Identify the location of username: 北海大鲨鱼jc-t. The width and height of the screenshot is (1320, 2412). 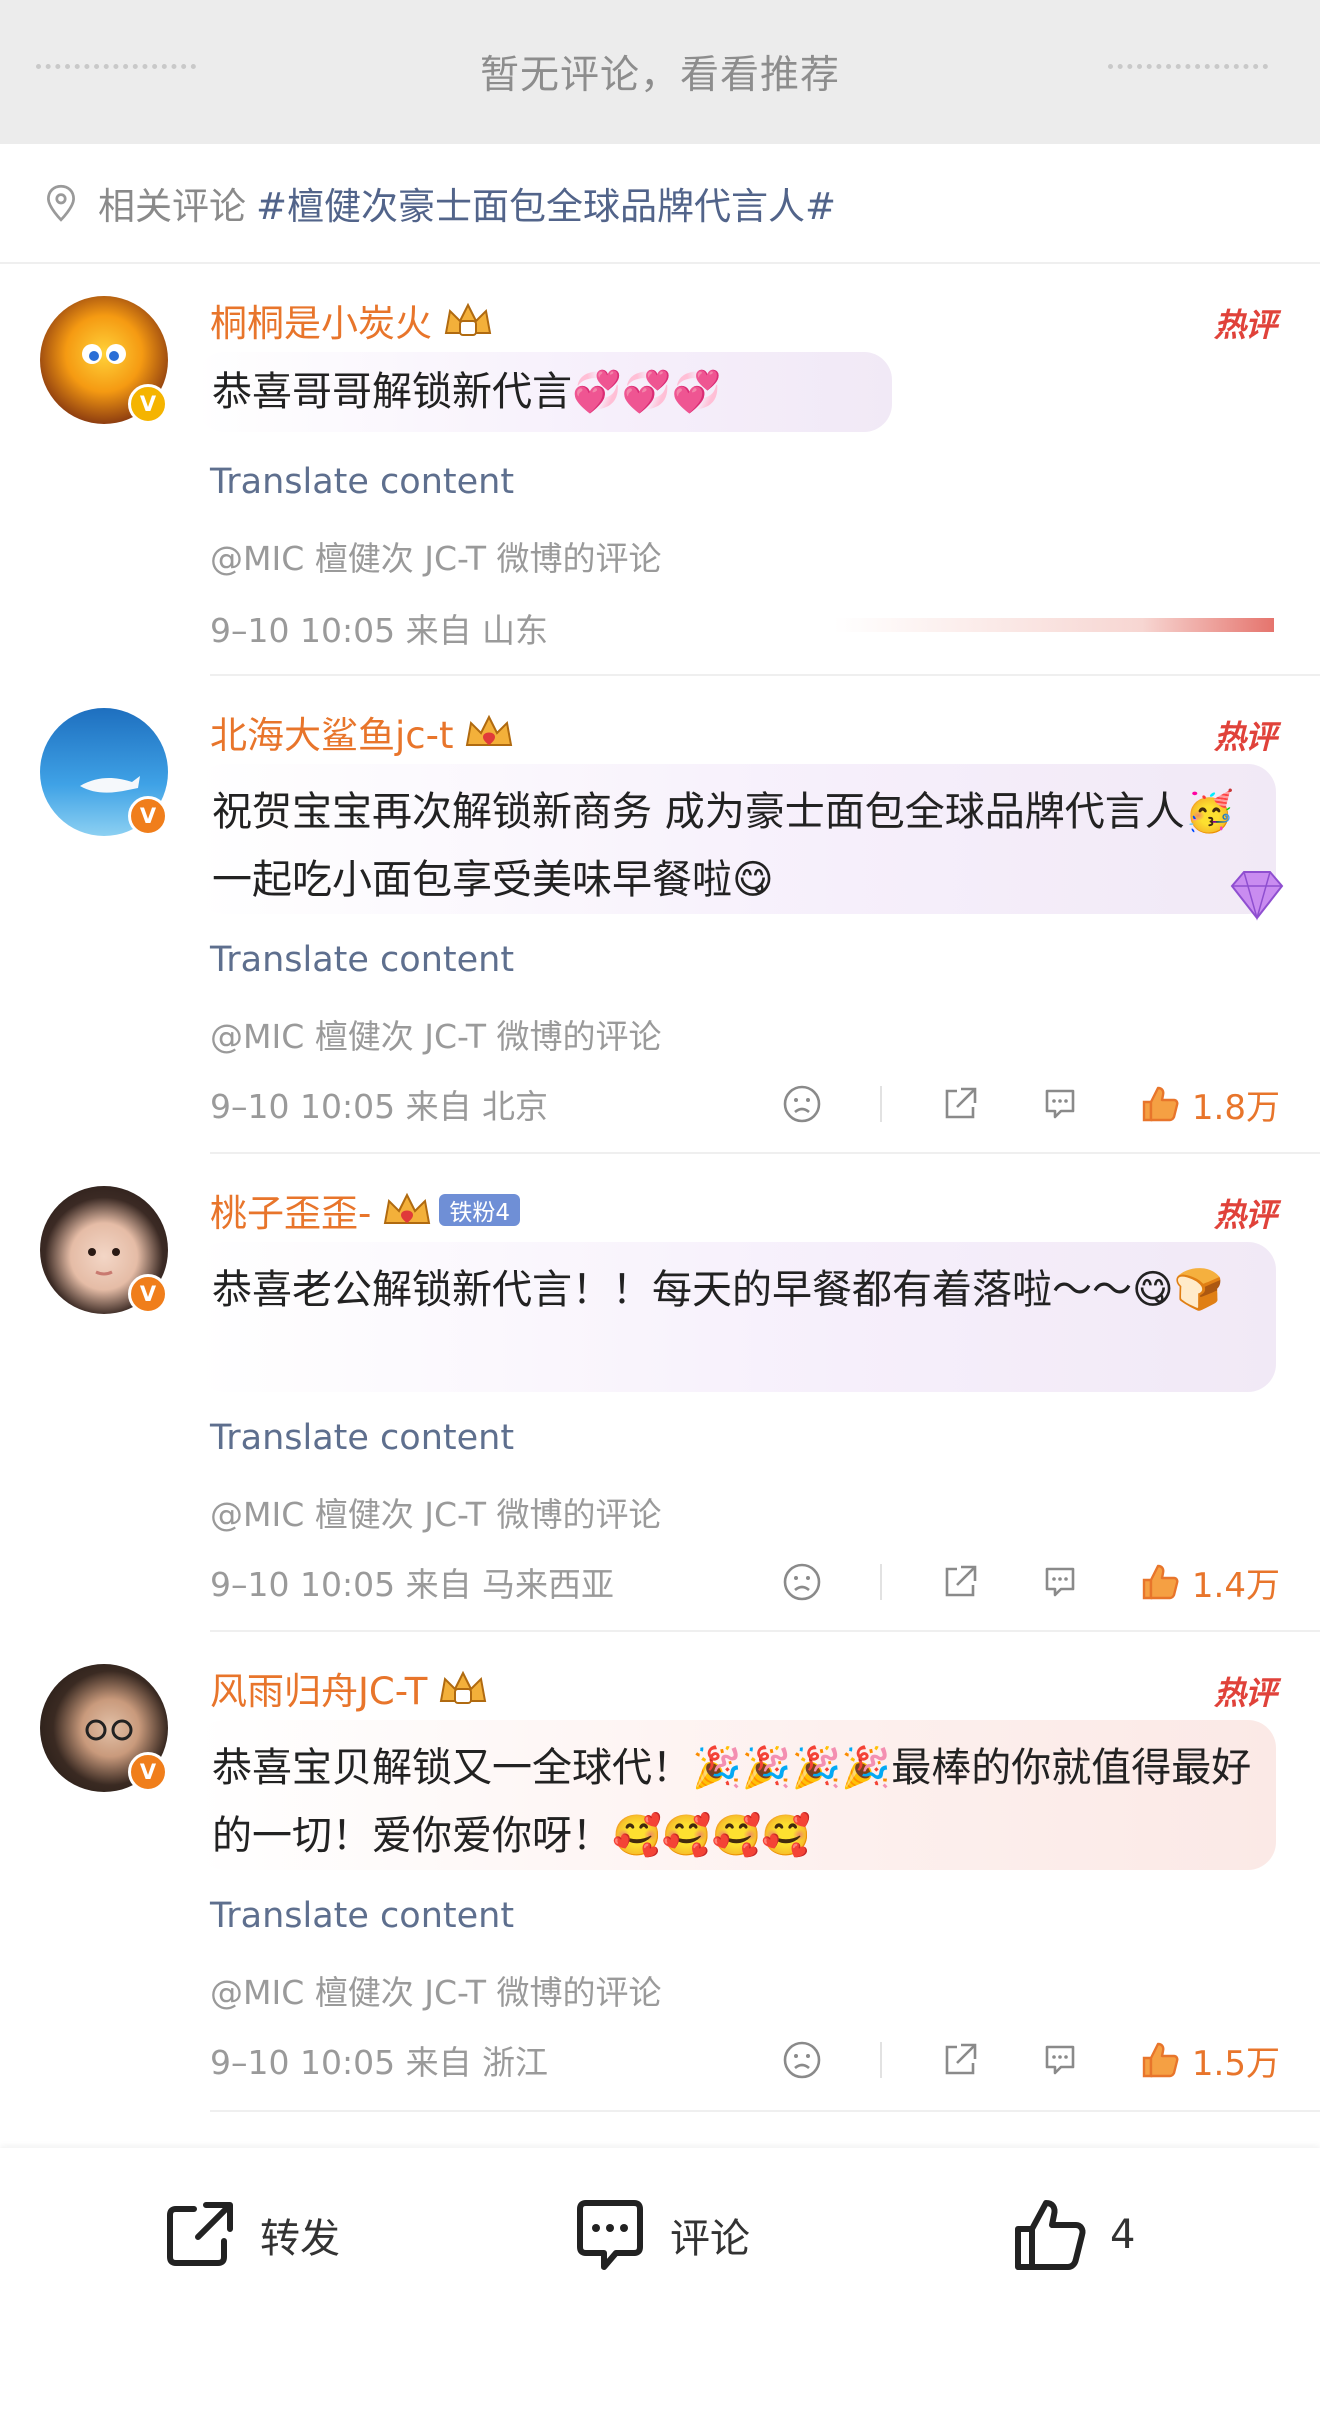
(331, 732).